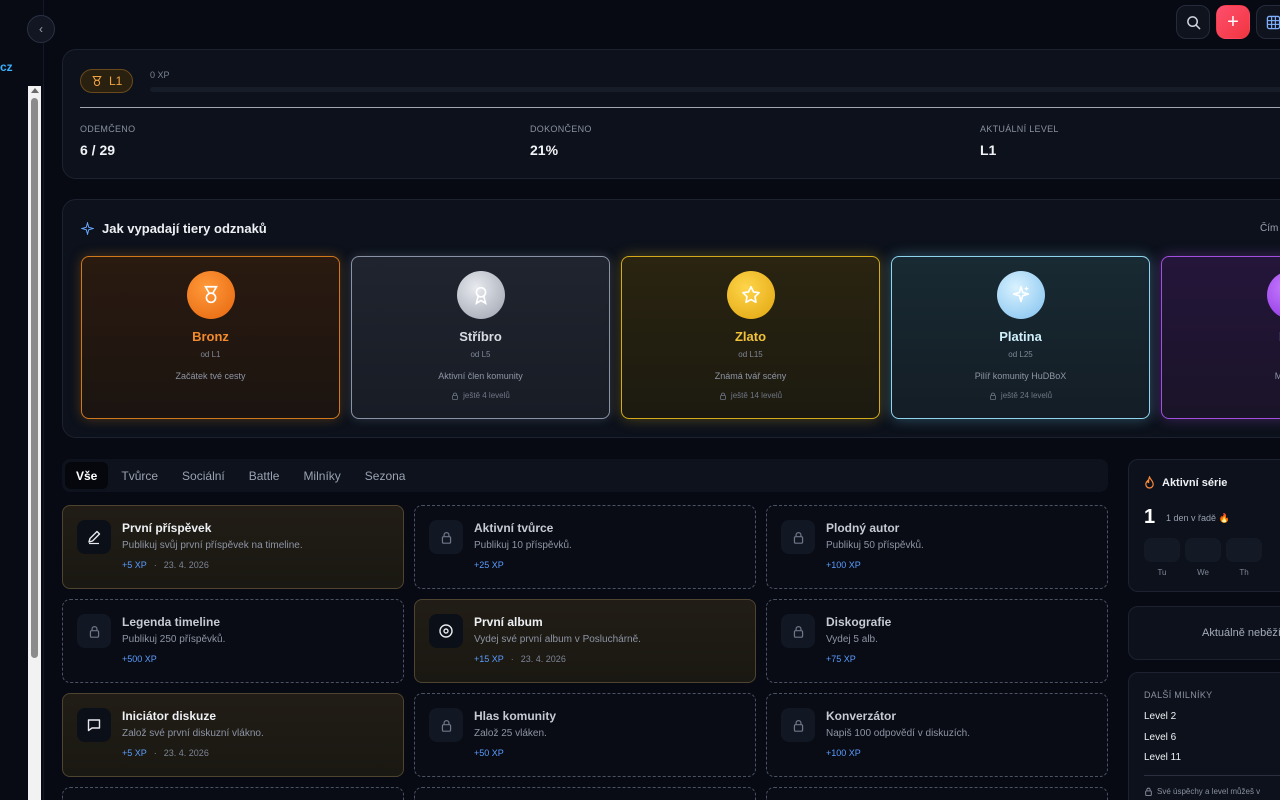  What do you see at coordinates (184, 228) in the screenshot?
I see `tiers-title: Jak vypadají tiery odznaků` at bounding box center [184, 228].